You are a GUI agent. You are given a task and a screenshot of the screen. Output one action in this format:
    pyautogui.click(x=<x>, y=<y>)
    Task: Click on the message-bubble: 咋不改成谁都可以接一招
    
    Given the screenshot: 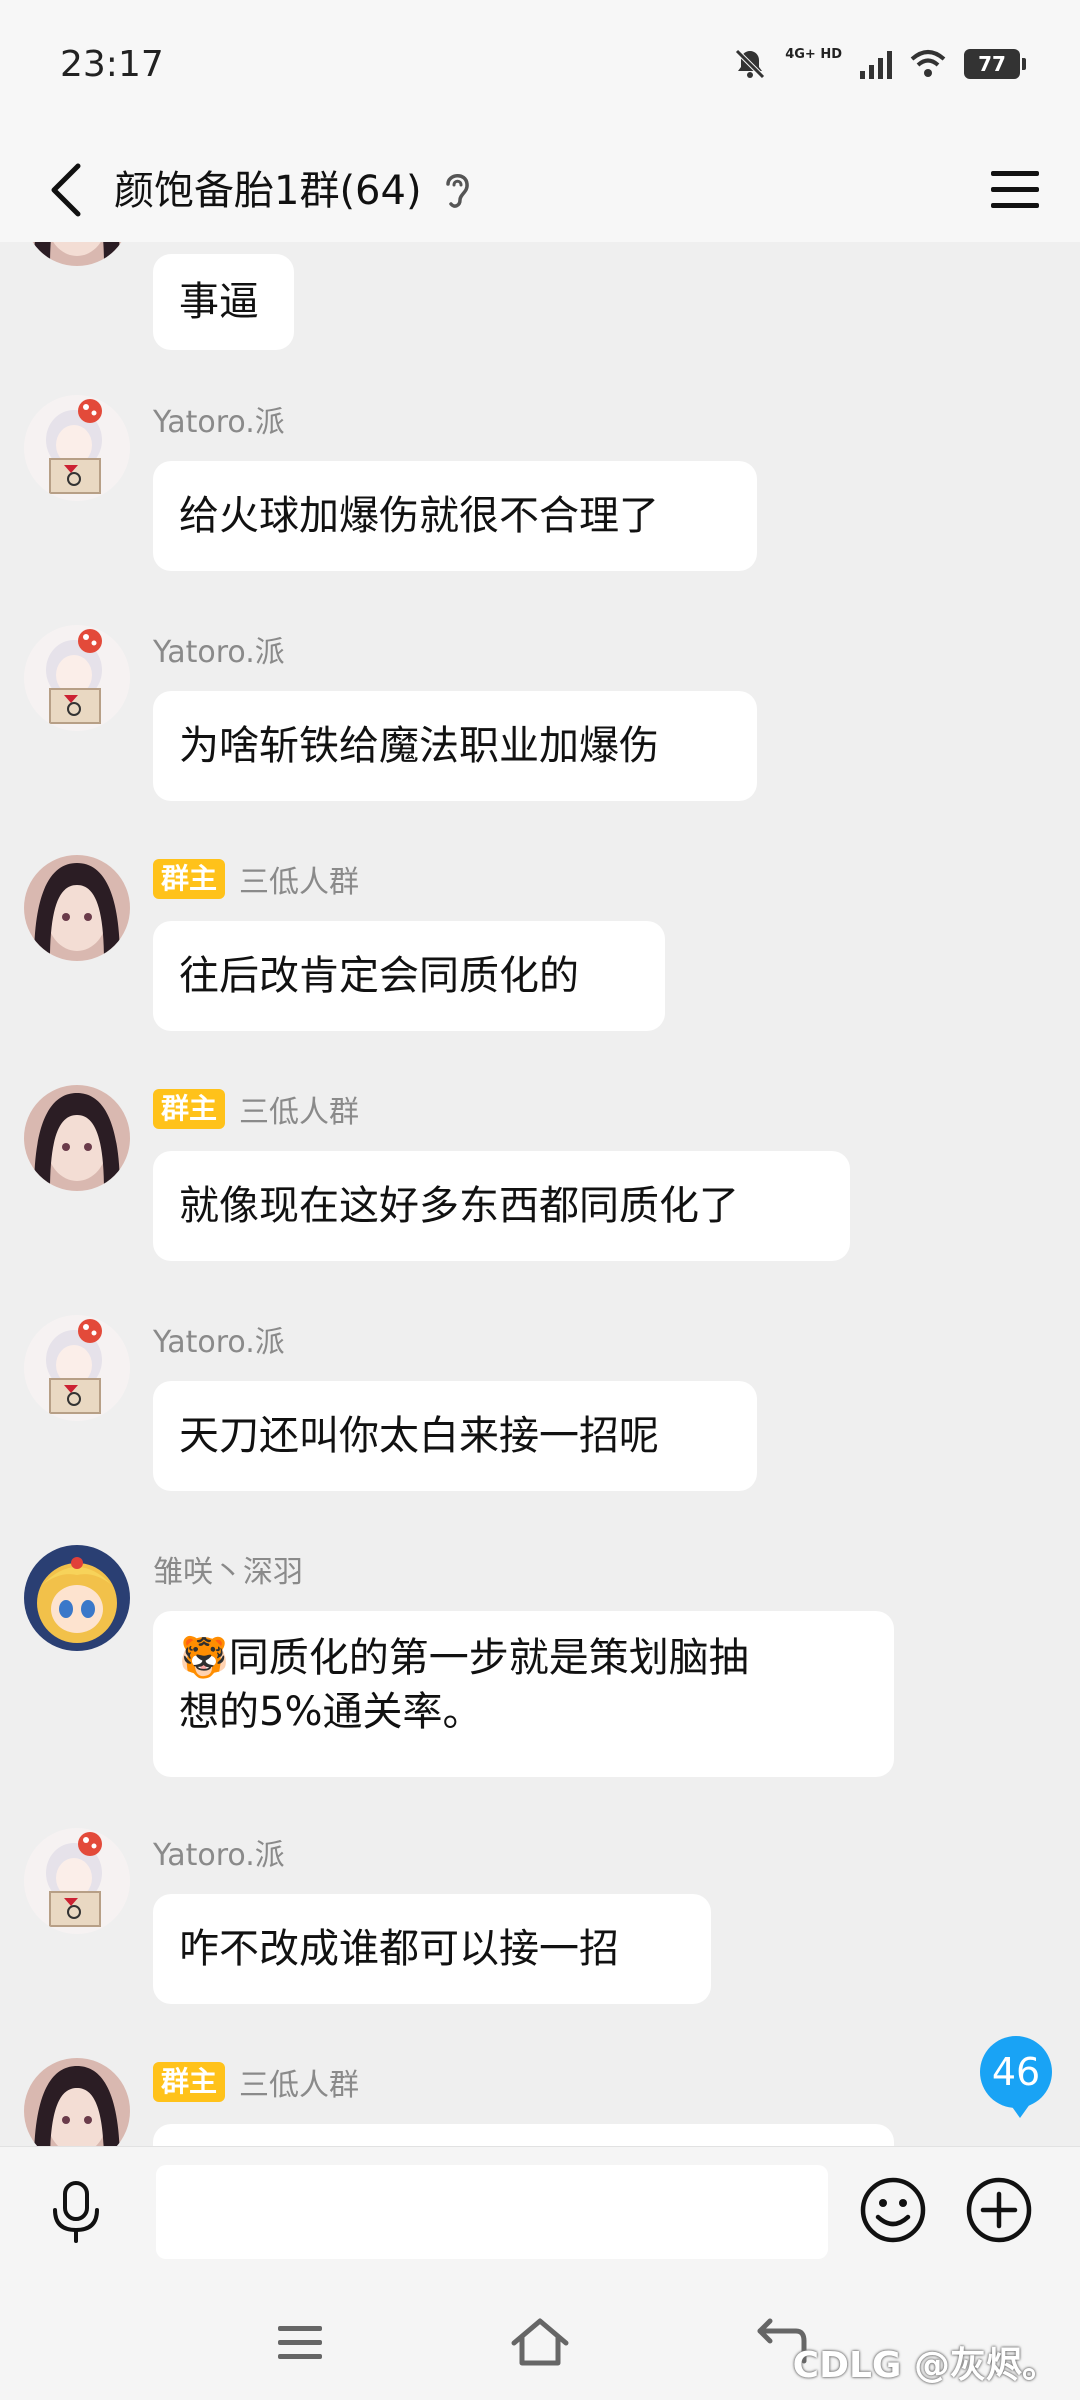 What is the action you would take?
    pyautogui.click(x=432, y=1949)
    